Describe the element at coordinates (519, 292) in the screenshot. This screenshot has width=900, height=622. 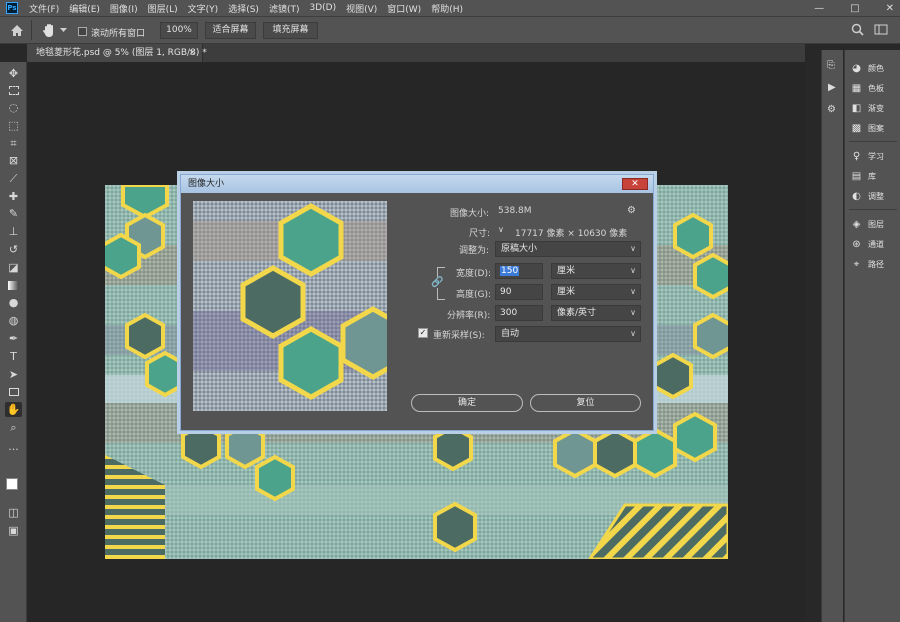
I see `height-input: 90` at that location.